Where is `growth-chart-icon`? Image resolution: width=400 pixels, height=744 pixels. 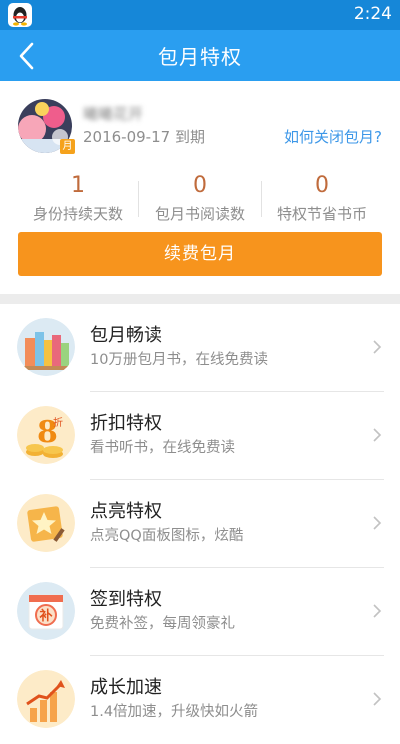 growth-chart-icon is located at coordinates (46, 699).